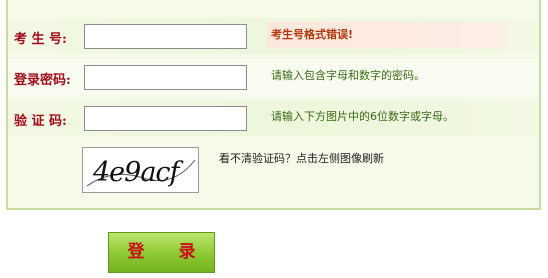 This screenshot has width=548, height=278. Describe the element at coordinates (165, 77) in the screenshot. I see `password-input` at that location.